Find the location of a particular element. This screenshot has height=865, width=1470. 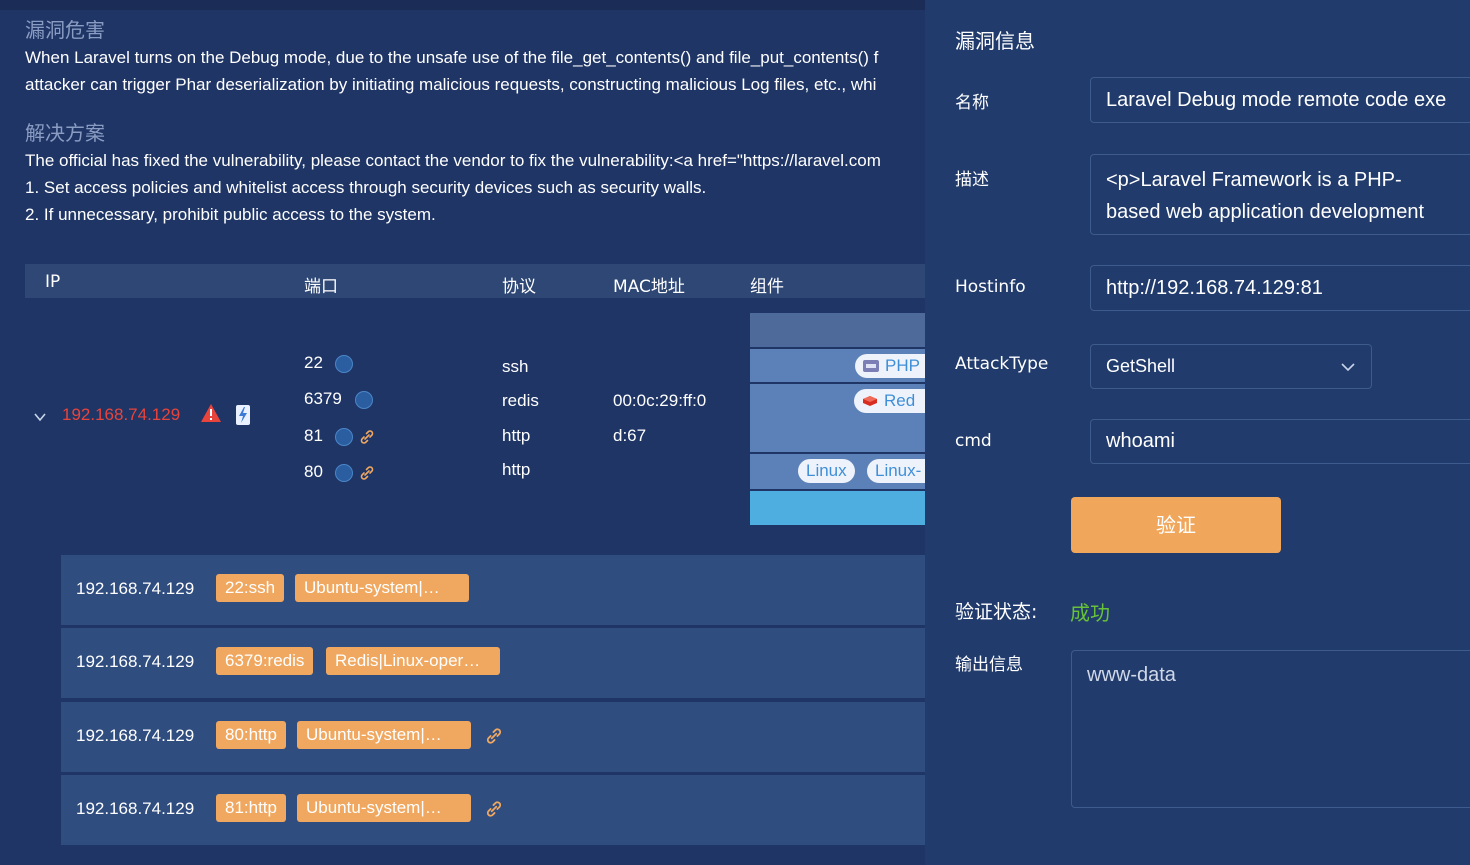

port-tag: 80:http is located at coordinates (251, 735).